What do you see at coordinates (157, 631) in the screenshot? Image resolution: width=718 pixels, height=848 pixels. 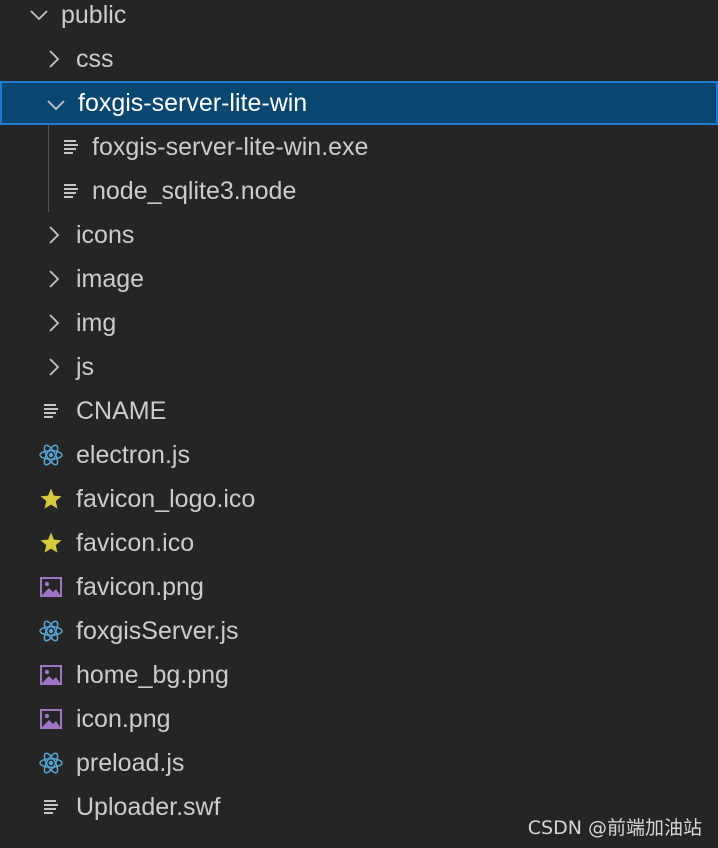 I see `tree-item-label: foxgisServer.js` at bounding box center [157, 631].